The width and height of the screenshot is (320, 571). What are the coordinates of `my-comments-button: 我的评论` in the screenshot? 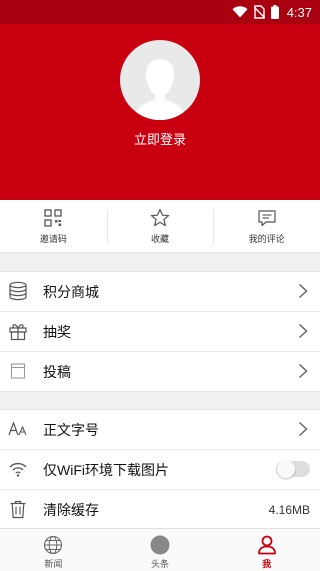 It's located at (266, 226).